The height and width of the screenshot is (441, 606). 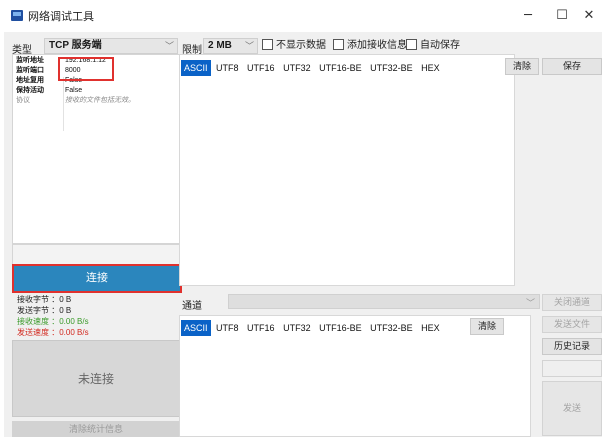 I want to click on send-file-button: 发送文件, so click(x=572, y=324).